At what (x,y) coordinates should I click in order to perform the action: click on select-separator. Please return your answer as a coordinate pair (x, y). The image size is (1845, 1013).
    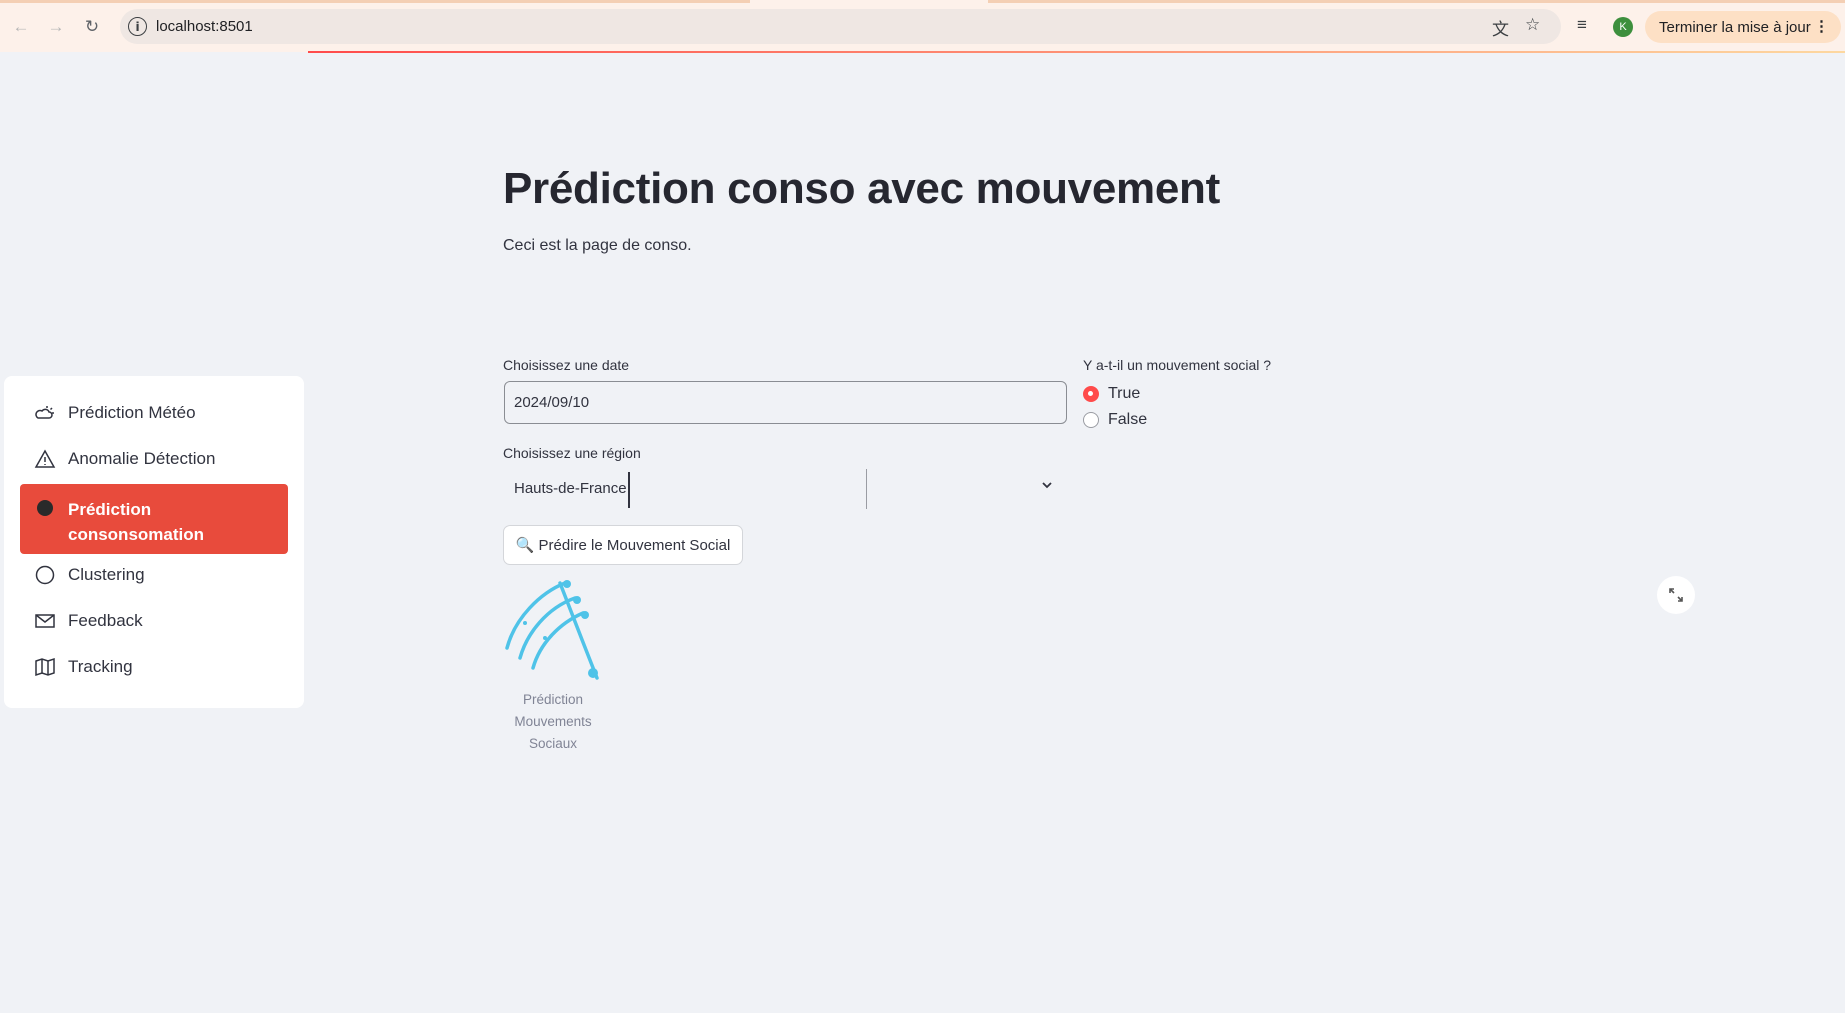
    Looking at the image, I should click on (866, 489).